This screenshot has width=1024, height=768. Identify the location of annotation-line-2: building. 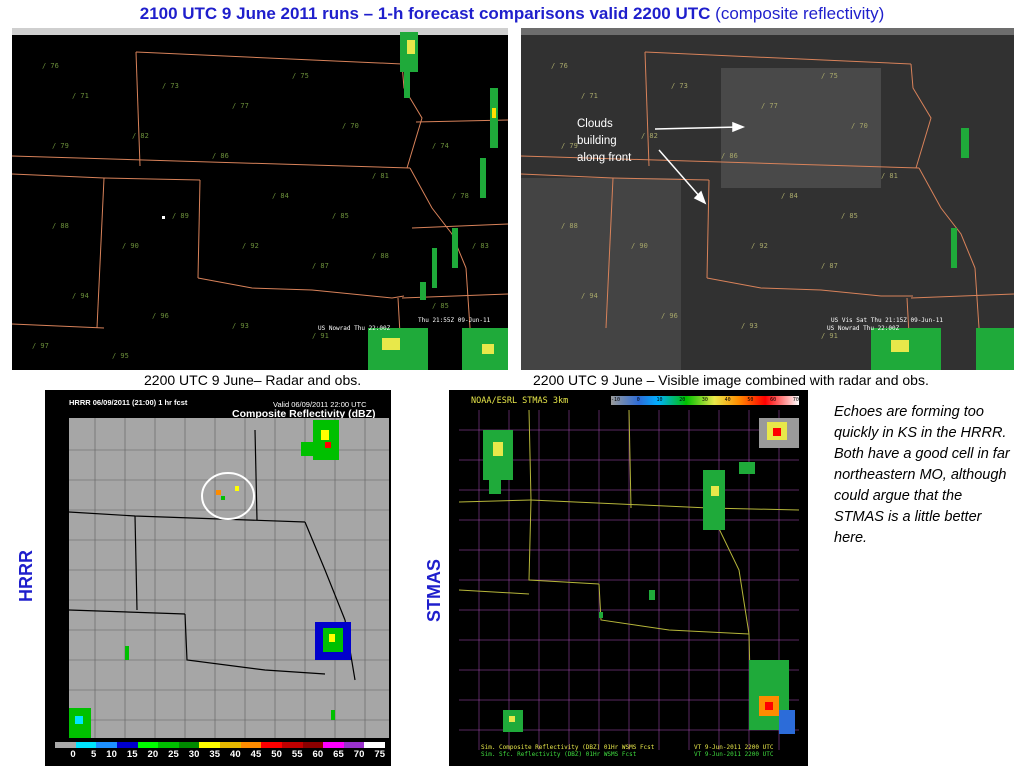
(597, 141).